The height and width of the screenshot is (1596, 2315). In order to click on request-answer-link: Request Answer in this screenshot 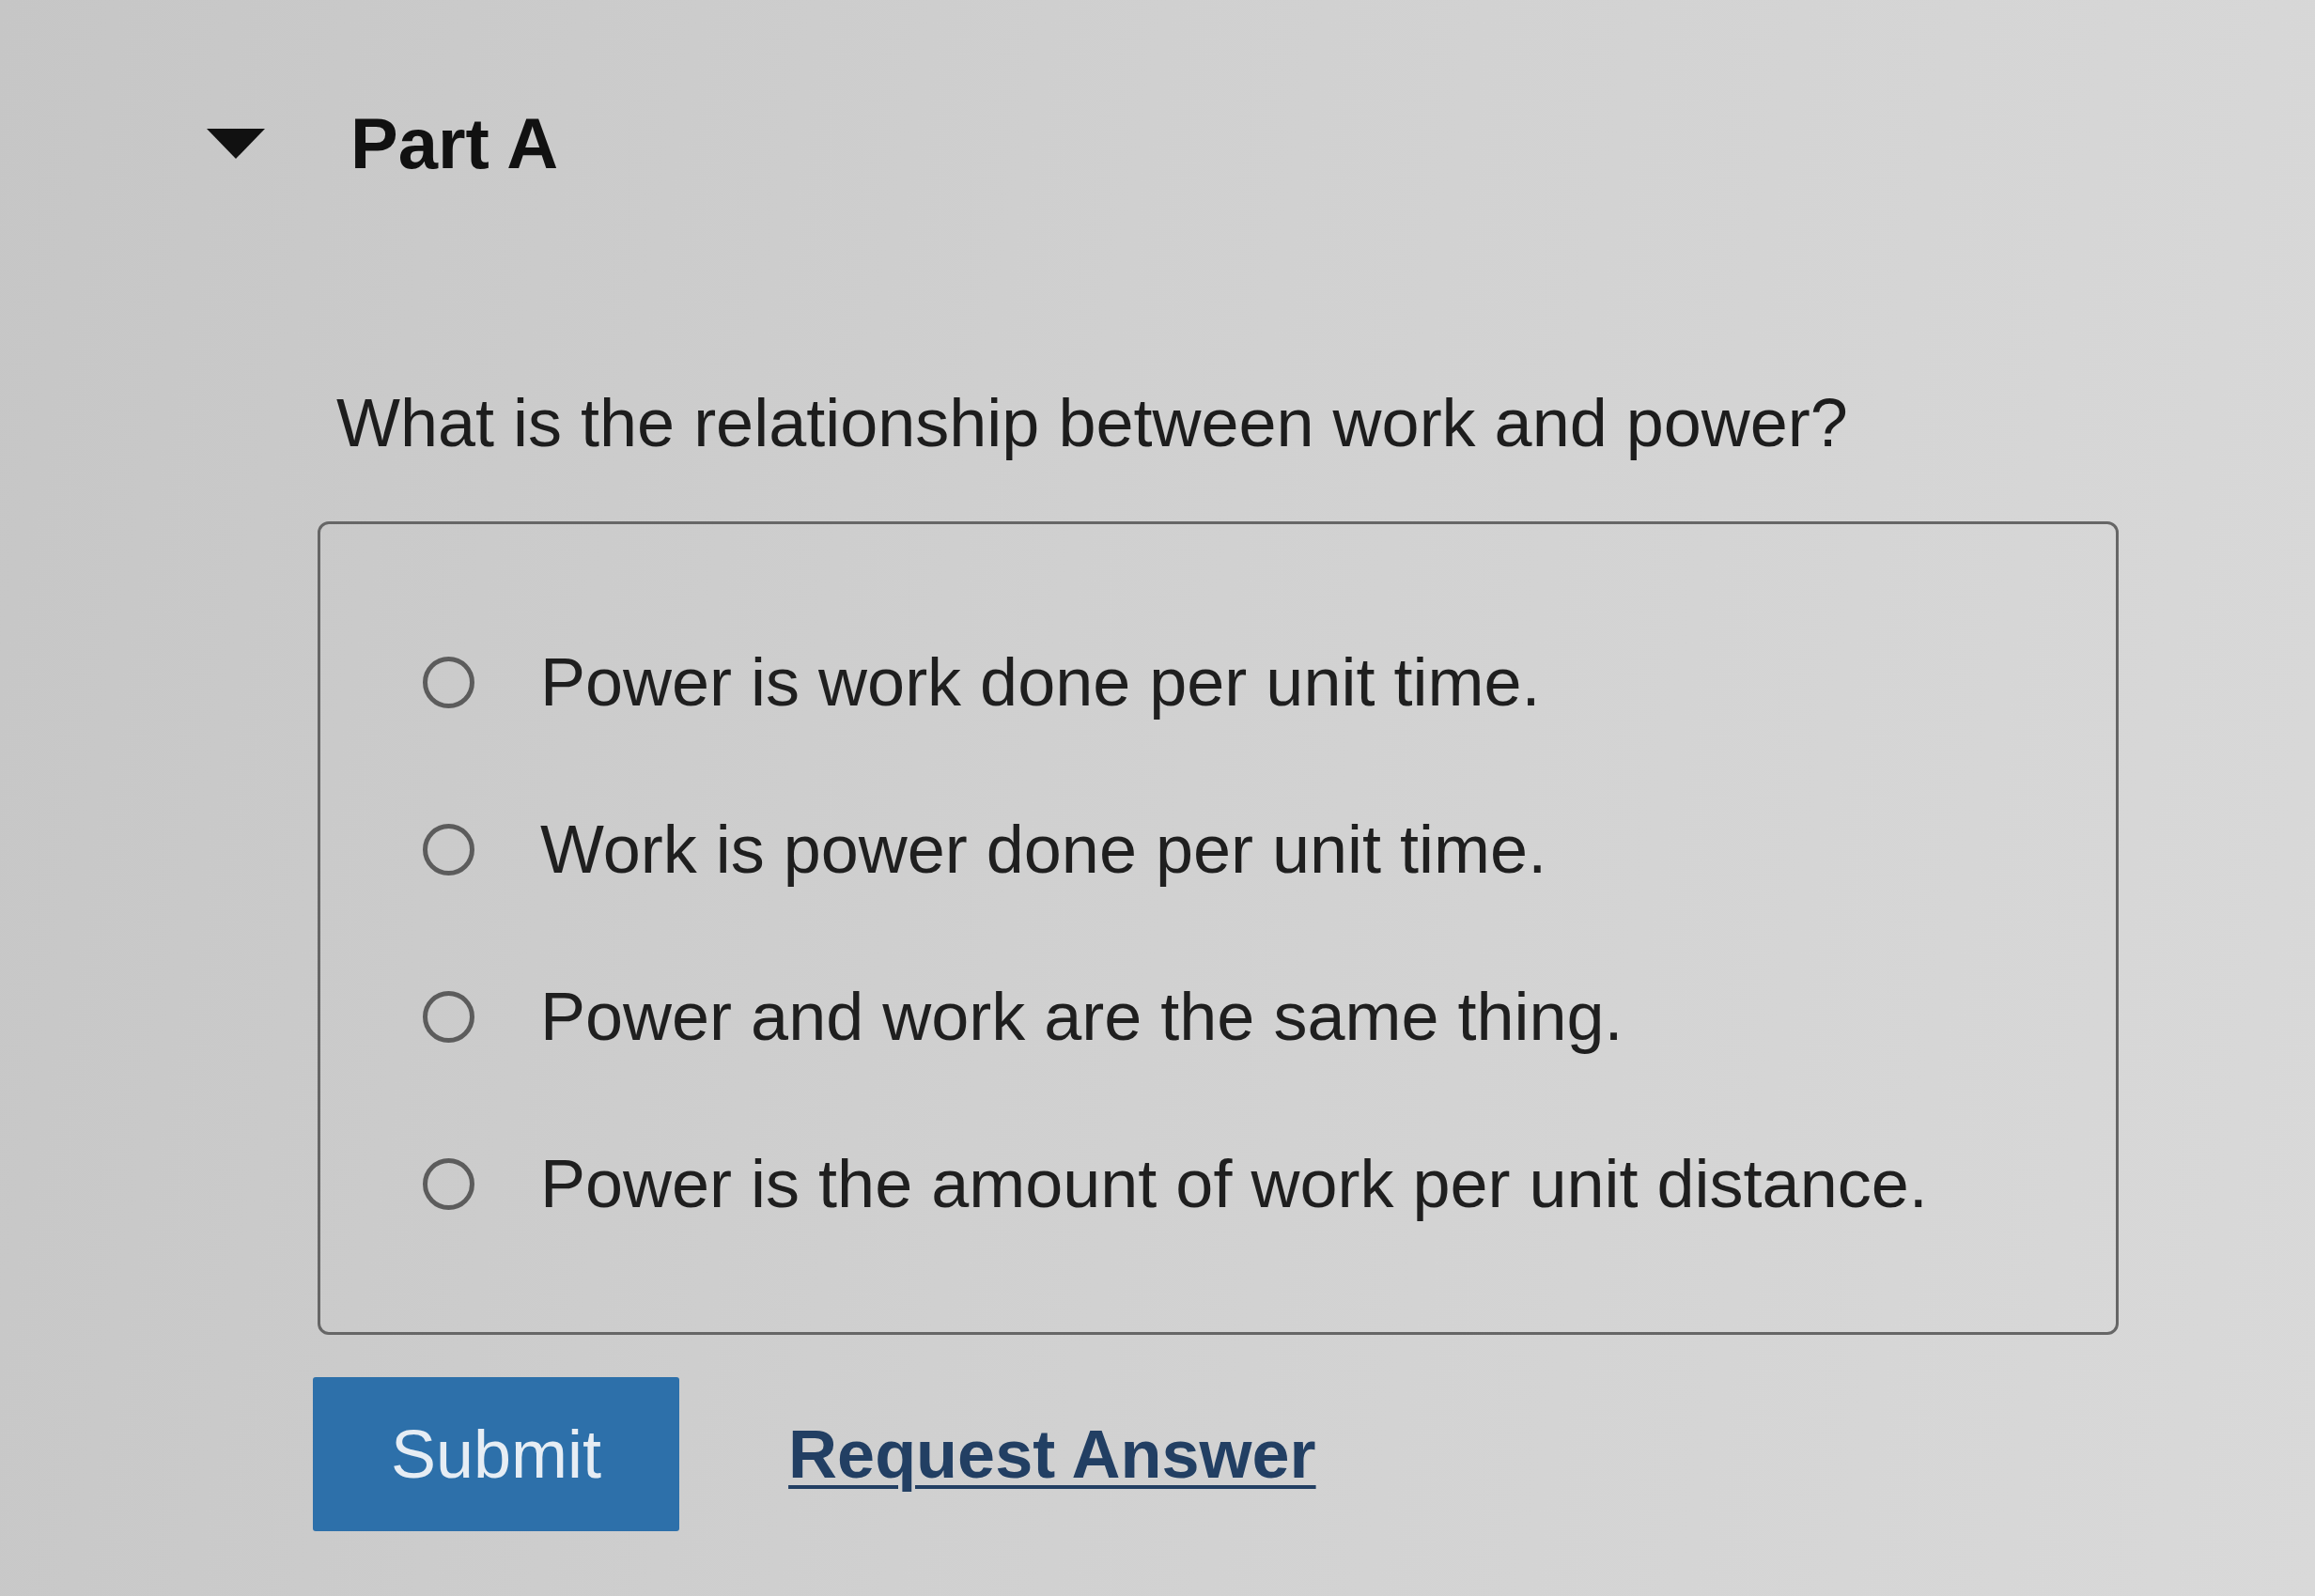, I will do `click(1052, 1455)`.